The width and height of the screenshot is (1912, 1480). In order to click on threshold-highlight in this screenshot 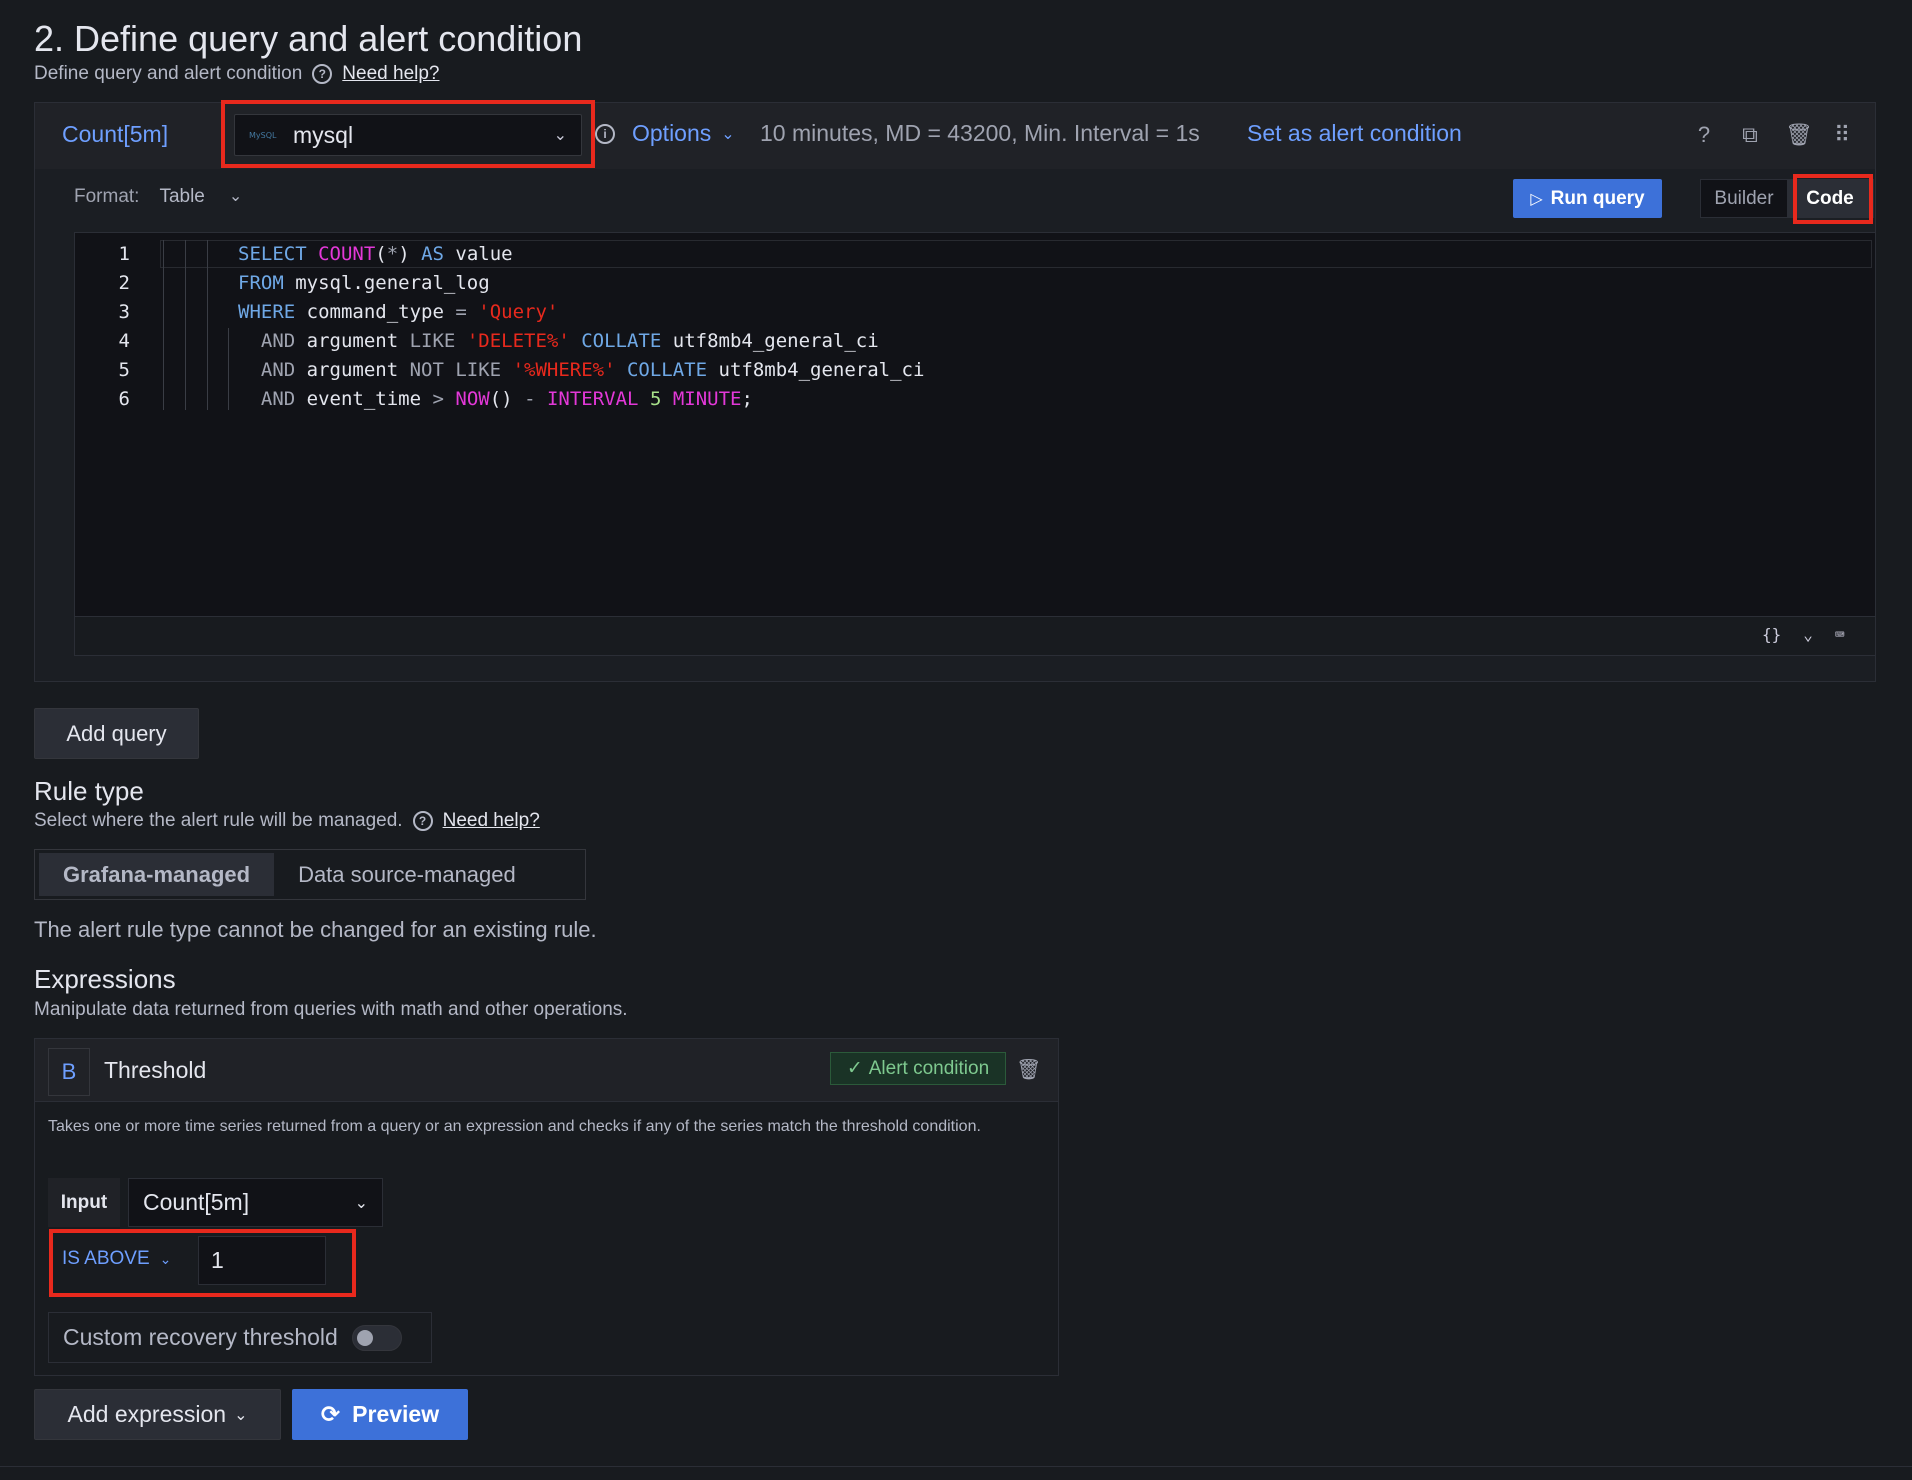, I will do `click(202, 1263)`.